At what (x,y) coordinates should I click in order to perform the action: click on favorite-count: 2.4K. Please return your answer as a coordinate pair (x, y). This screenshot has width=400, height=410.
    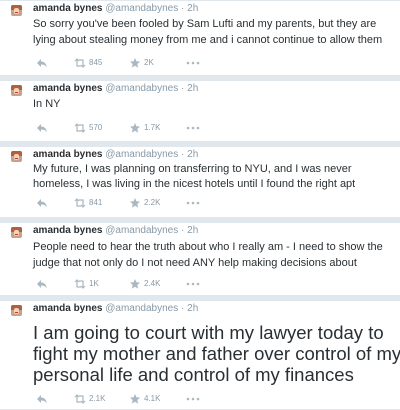
    Looking at the image, I should click on (152, 283).